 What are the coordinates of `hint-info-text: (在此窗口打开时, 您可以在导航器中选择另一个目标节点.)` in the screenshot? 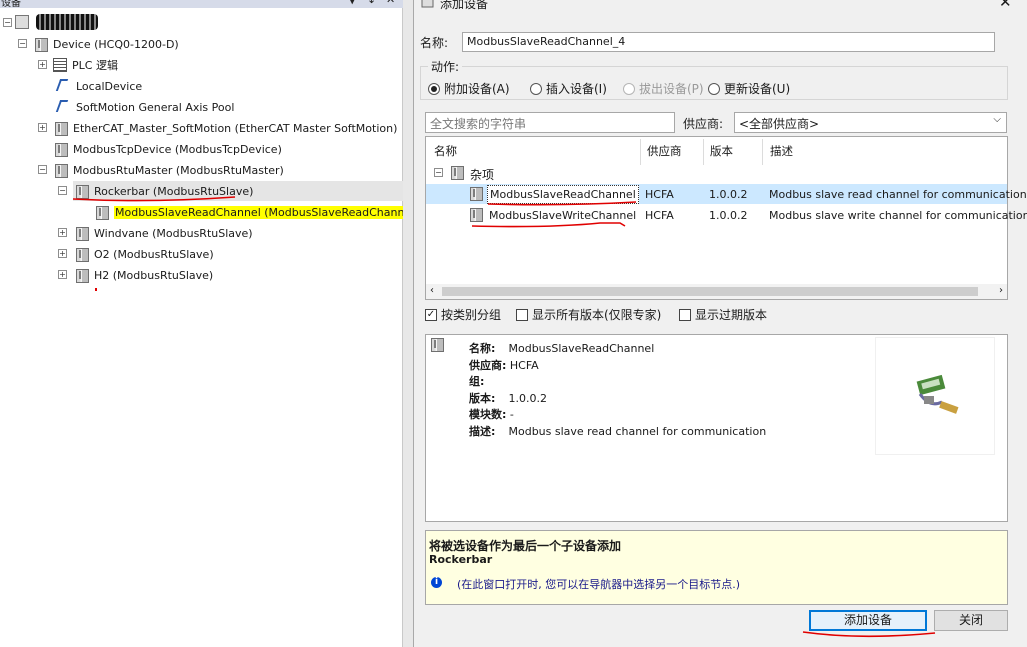 It's located at (599, 584).